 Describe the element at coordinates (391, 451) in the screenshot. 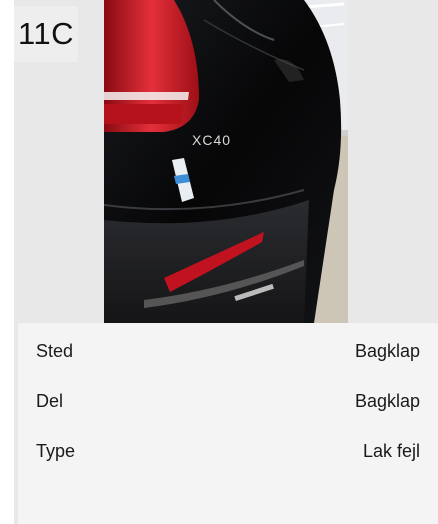

I see `detail-value: Lak fejl` at that location.